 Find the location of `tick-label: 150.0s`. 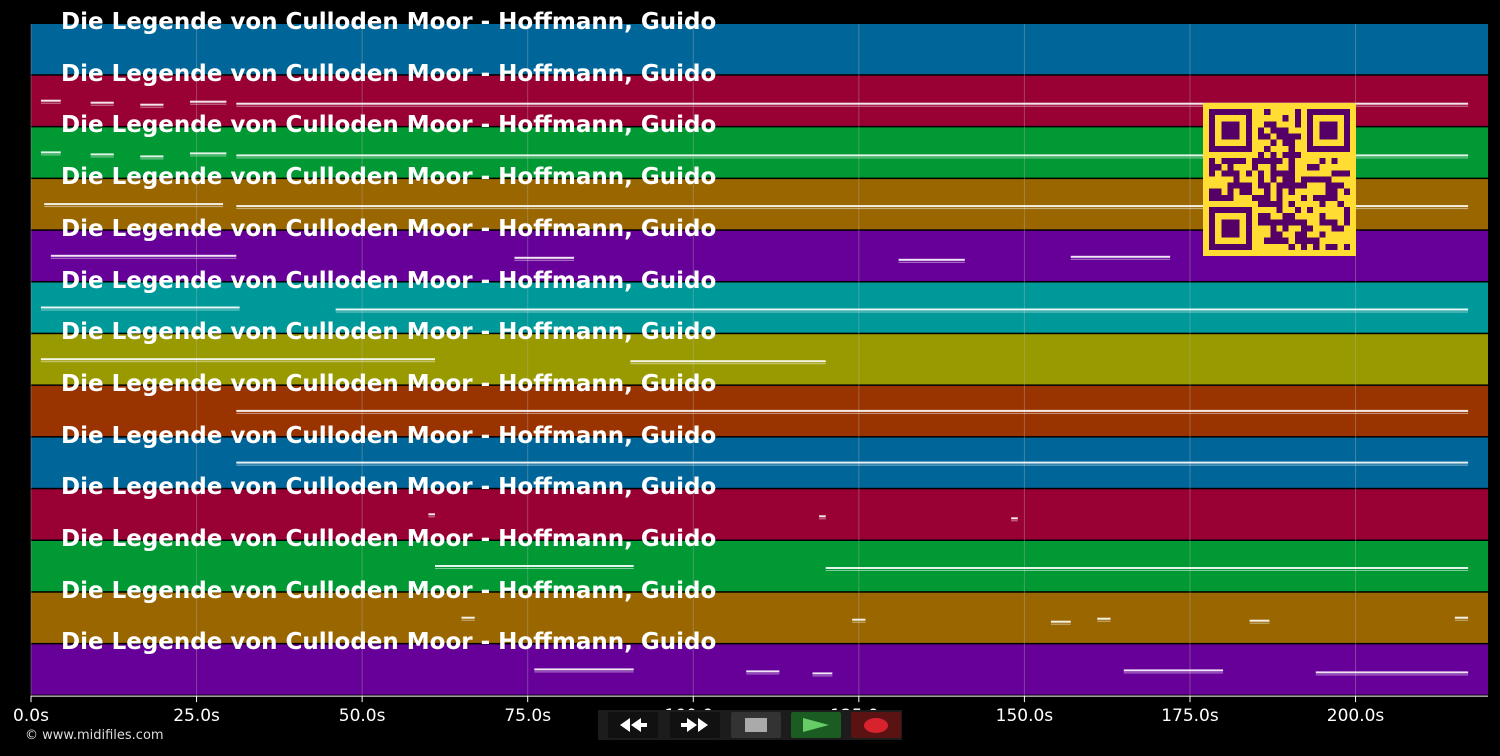

tick-label: 150.0s is located at coordinates (1024, 716).